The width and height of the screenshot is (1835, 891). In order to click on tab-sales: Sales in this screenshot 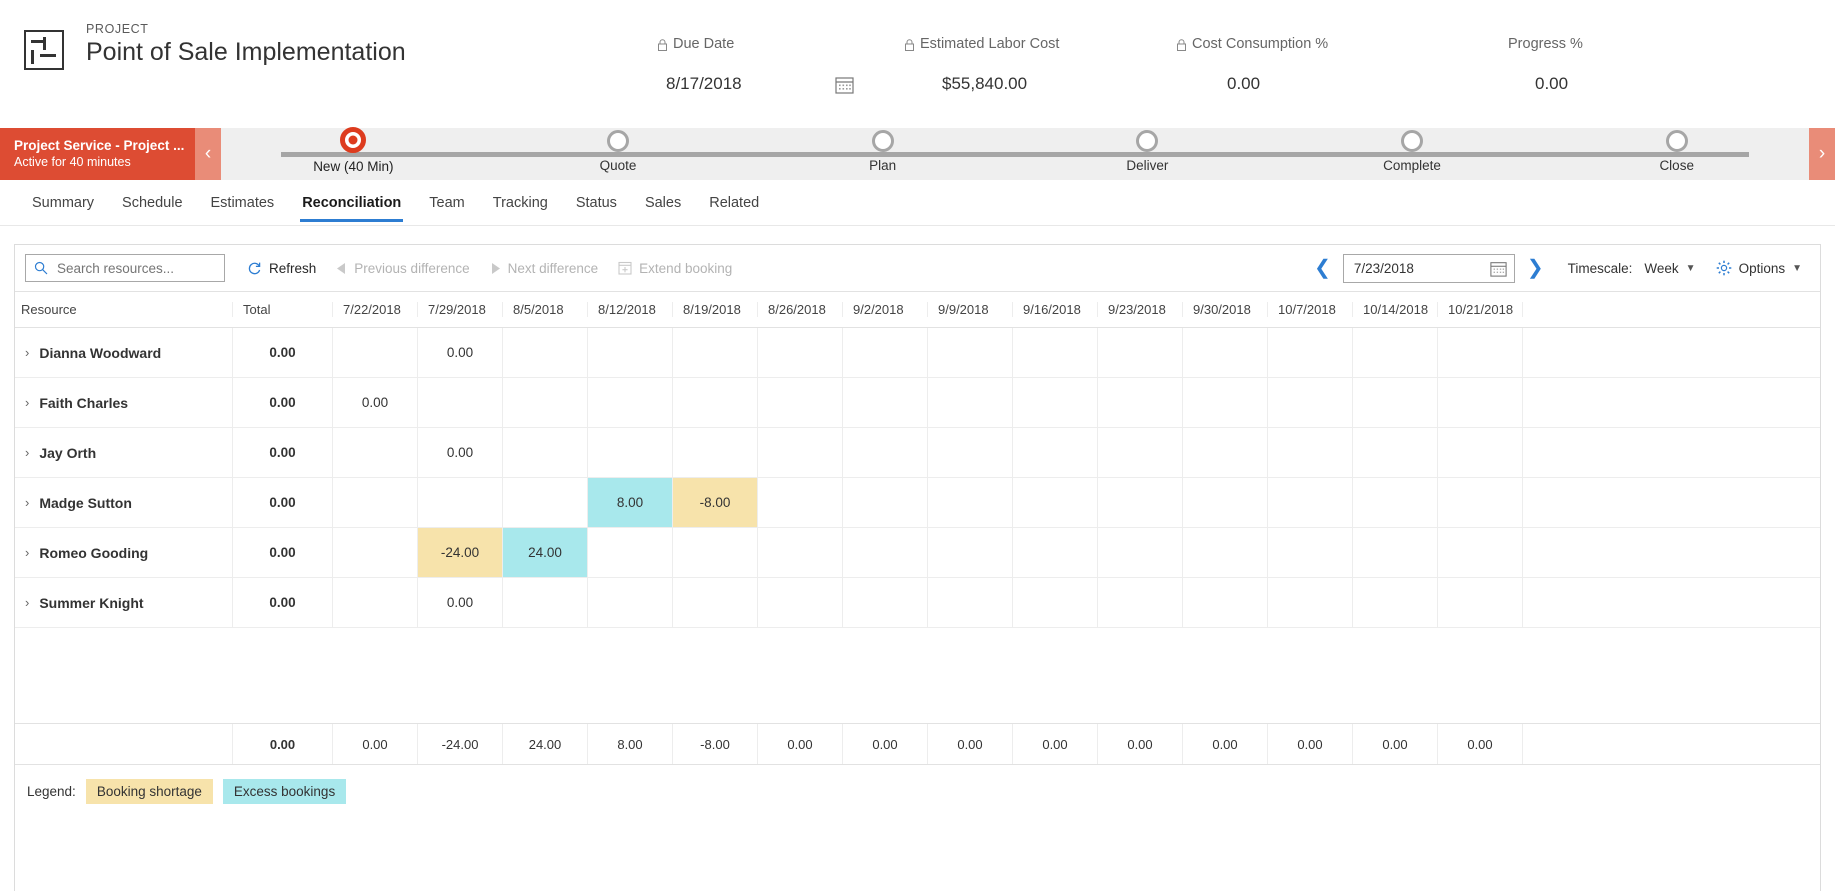, I will do `click(663, 203)`.